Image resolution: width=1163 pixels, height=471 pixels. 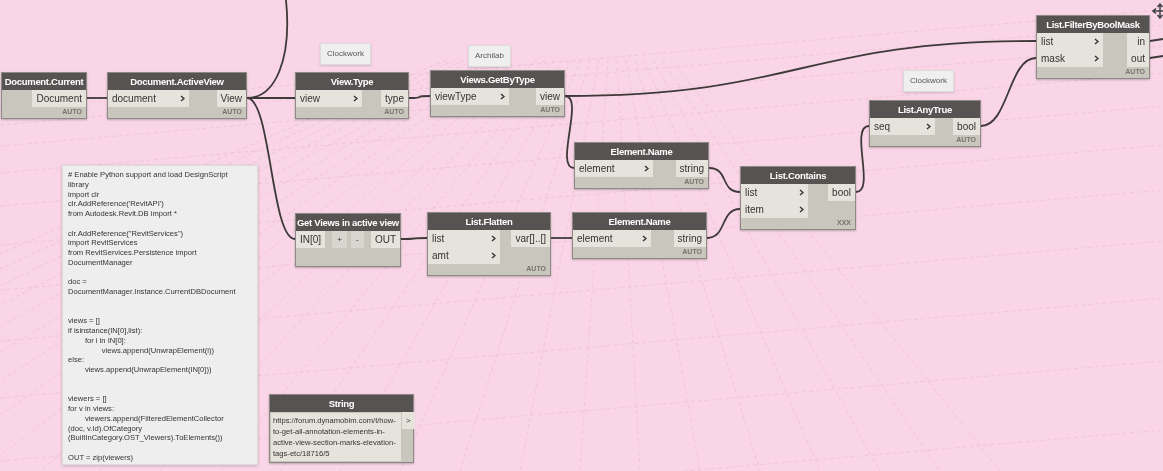 I want to click on node-title: Views.GetByType, so click(x=497, y=79).